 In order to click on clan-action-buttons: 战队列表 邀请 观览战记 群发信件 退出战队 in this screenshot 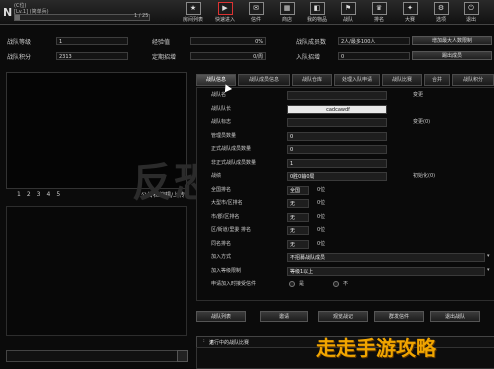, I will do `click(345, 317)`.